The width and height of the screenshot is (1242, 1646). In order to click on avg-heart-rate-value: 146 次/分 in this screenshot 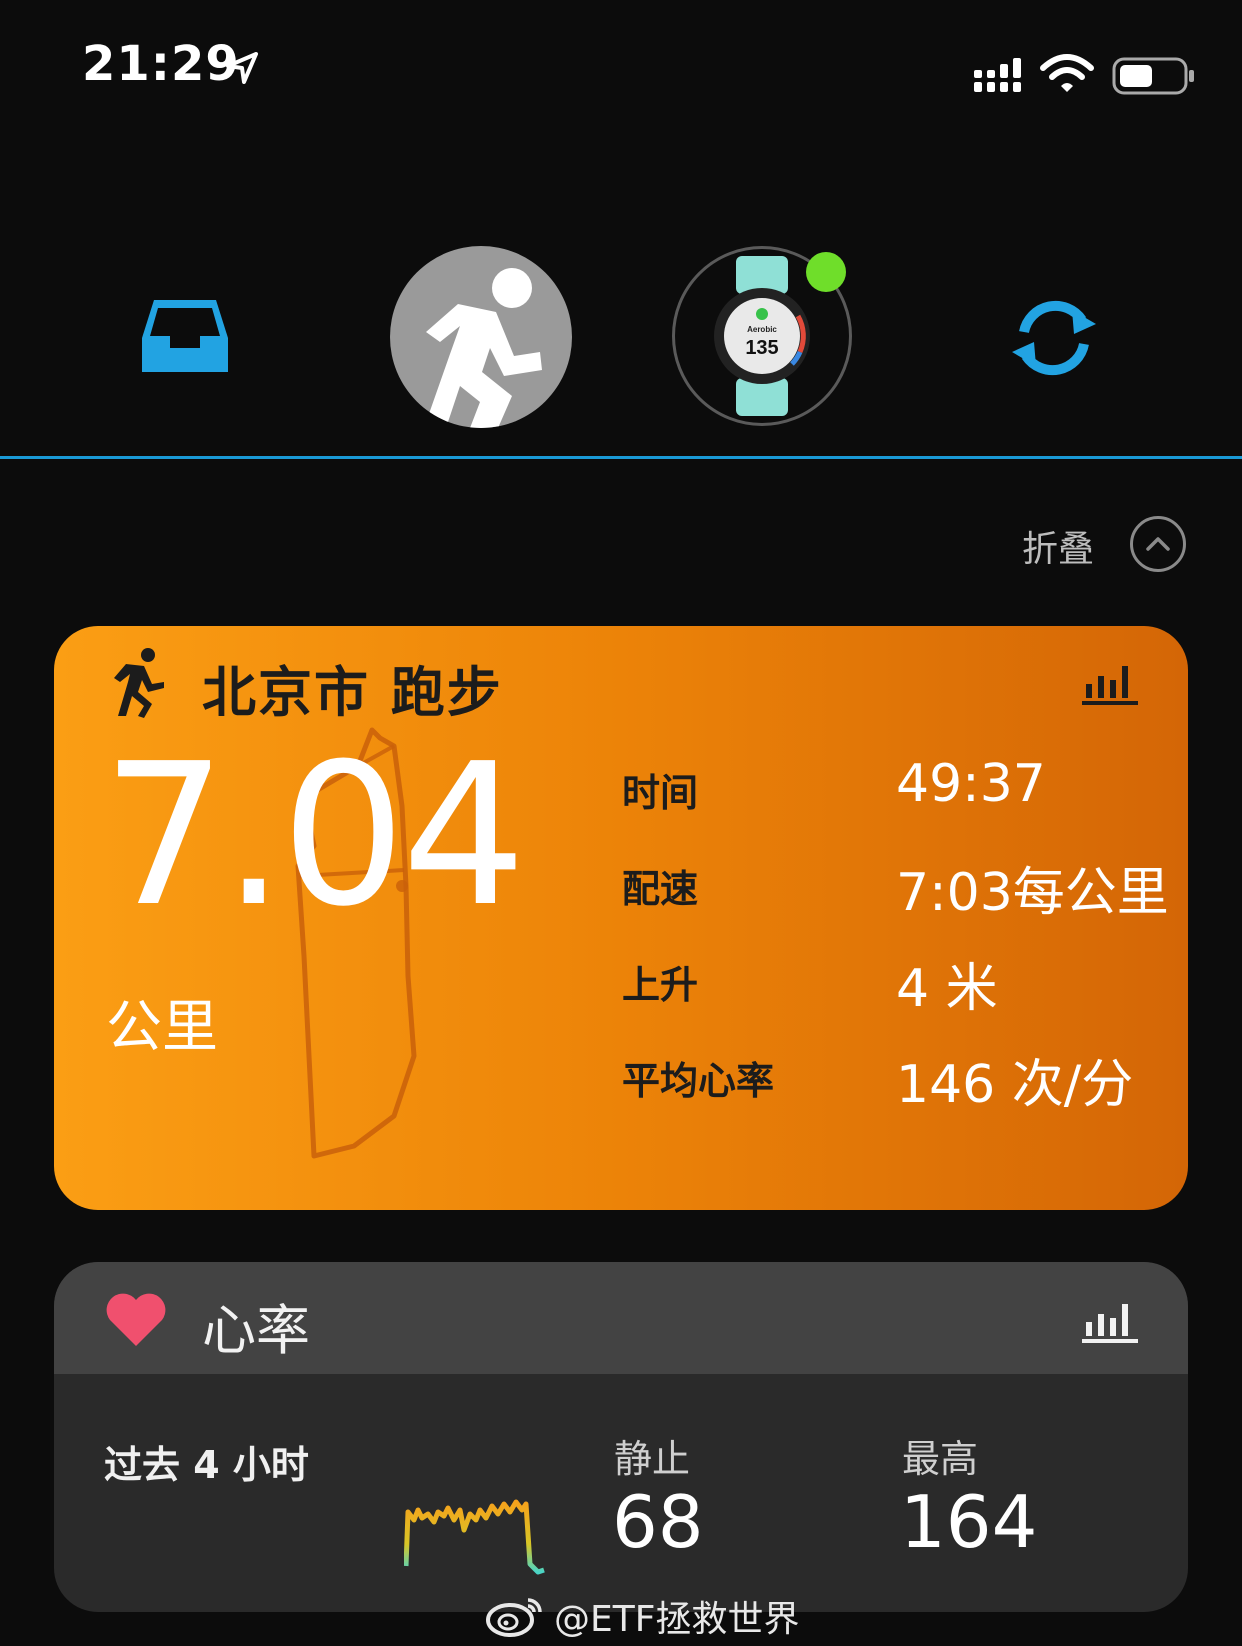, I will do `click(1015, 1085)`.